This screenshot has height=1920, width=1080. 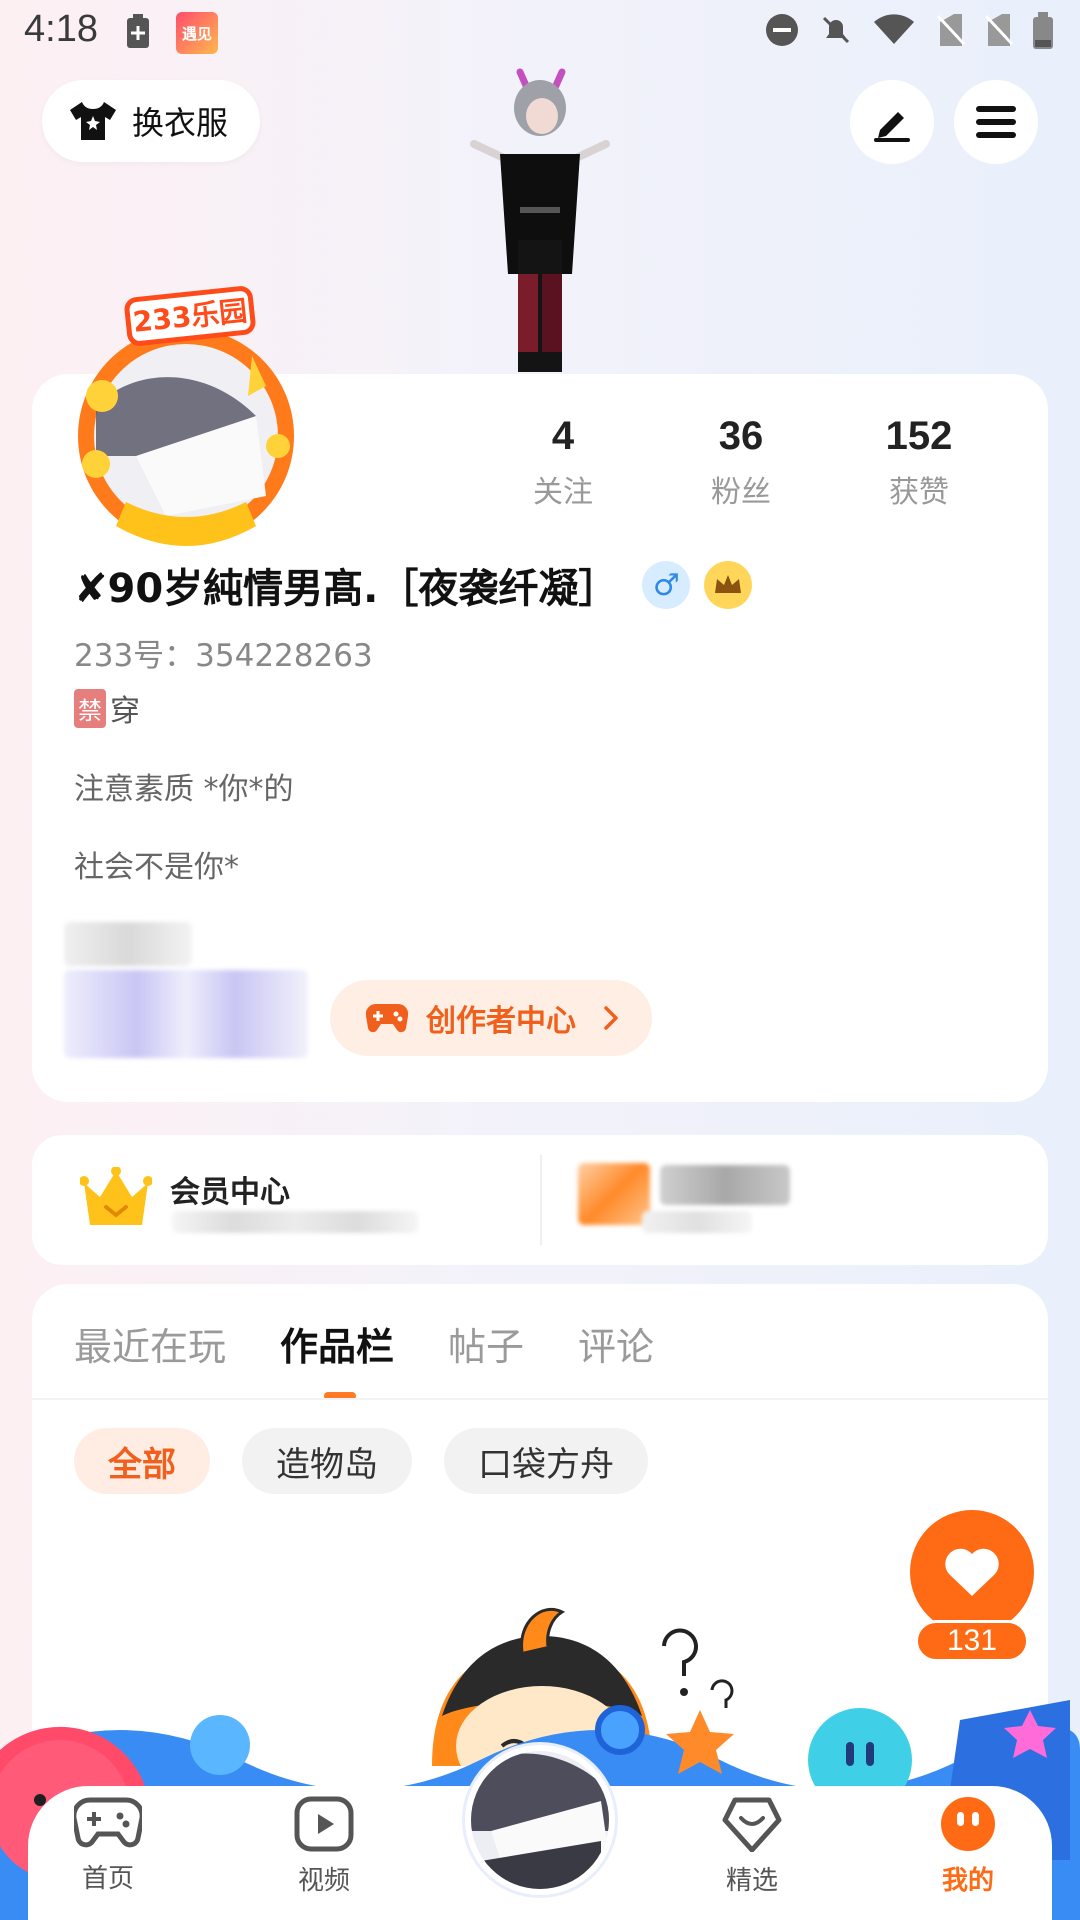 I want to click on nav-featured-label: 精选, so click(x=751, y=1881).